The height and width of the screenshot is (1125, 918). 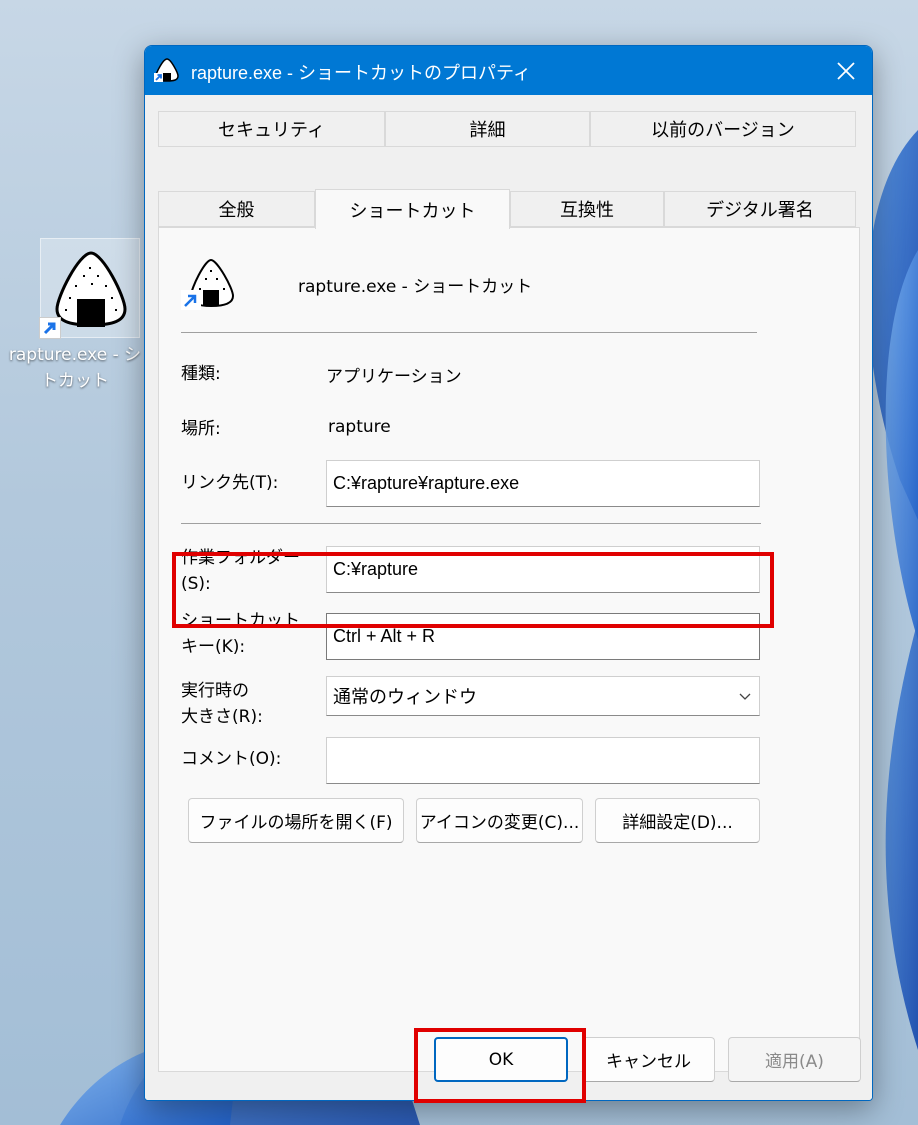 I want to click on chevron-down-icon, so click(x=745, y=696).